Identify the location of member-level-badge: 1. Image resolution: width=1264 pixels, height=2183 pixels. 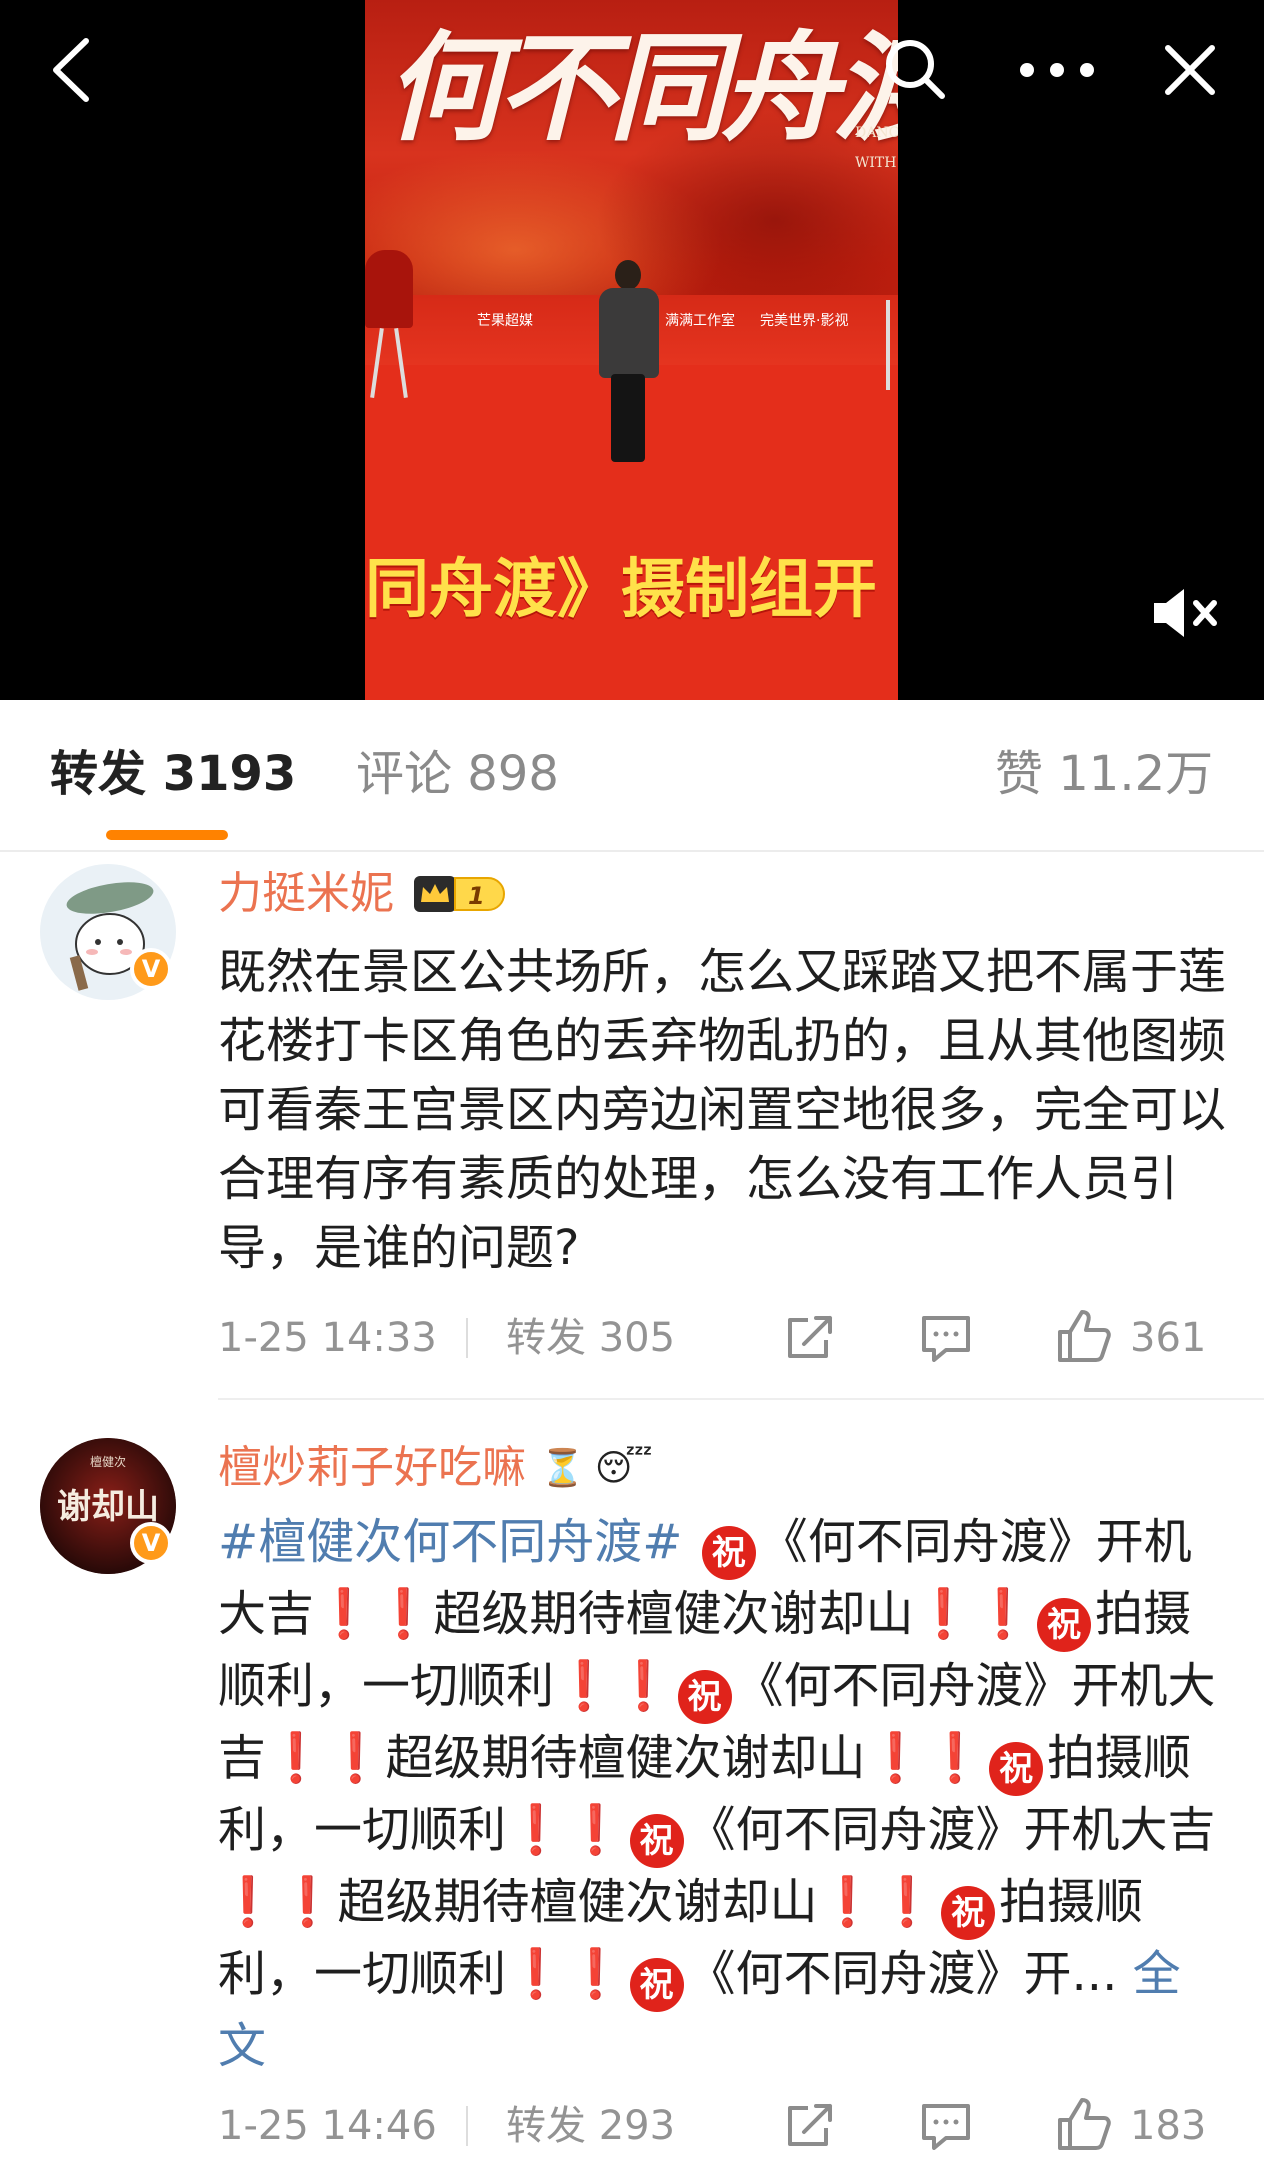
(458, 894).